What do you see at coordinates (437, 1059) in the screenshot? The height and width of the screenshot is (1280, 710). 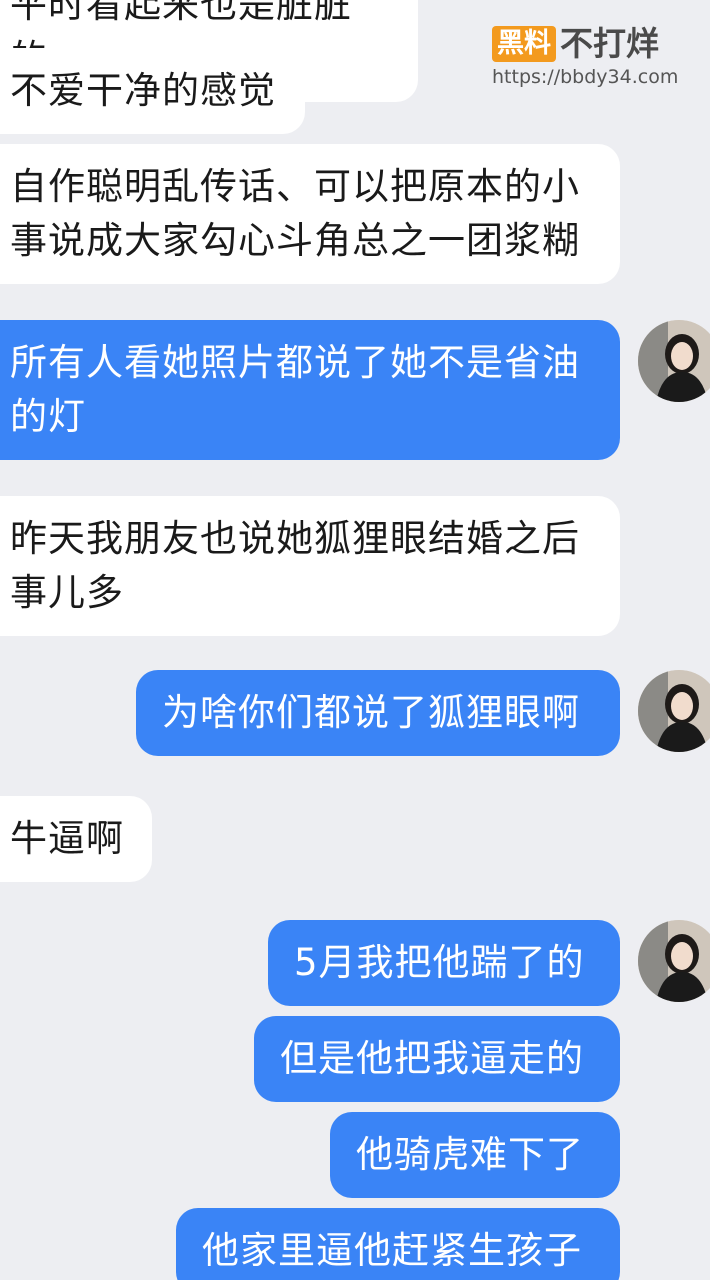 I see `message-bubble-outgoing: 但是他把我逼走的` at bounding box center [437, 1059].